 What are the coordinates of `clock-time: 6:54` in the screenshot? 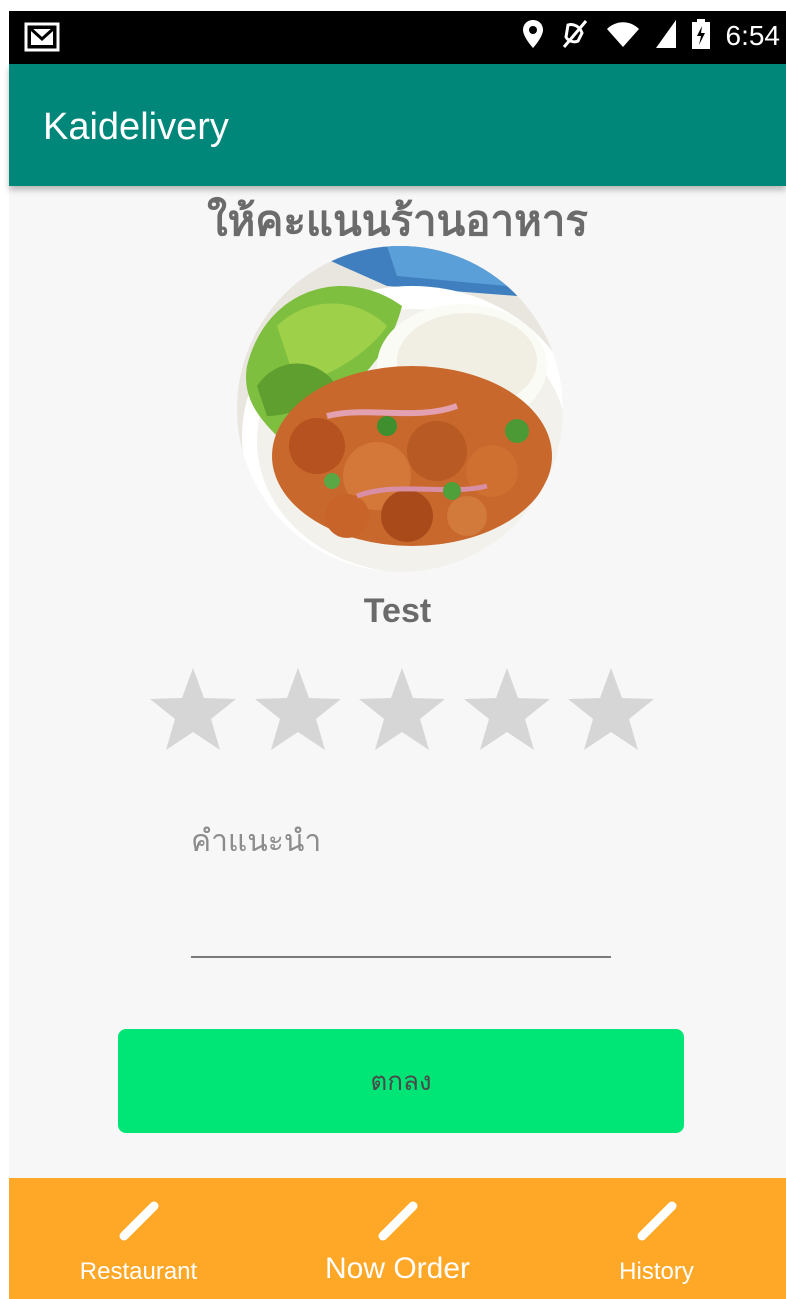 It's located at (753, 35).